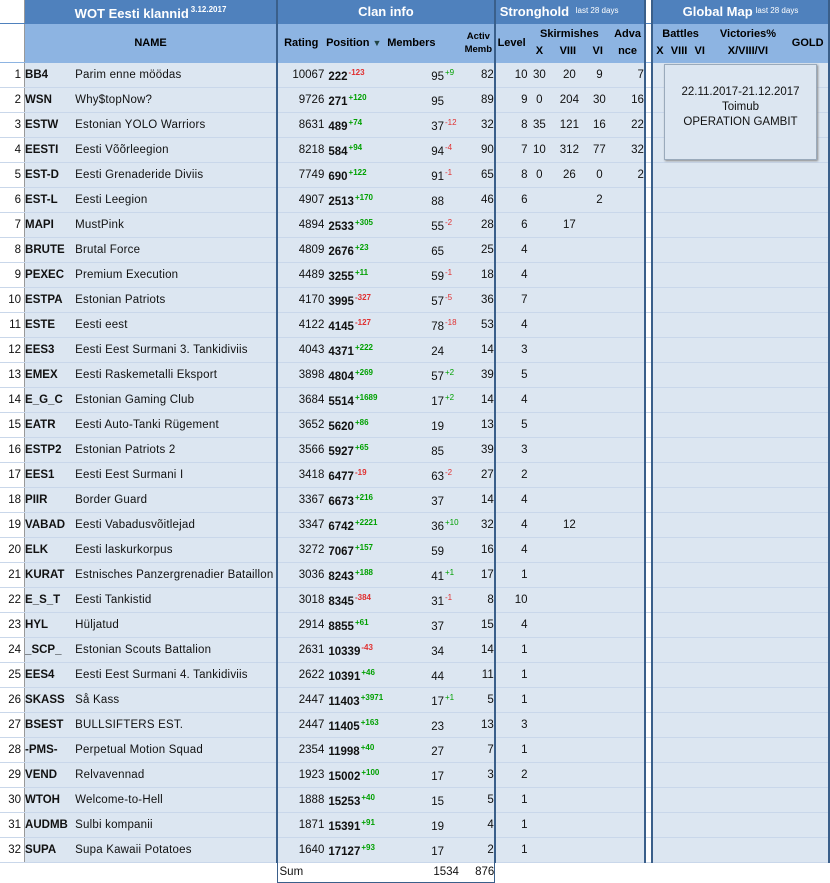 The height and width of the screenshot is (883, 830). I want to click on sort-descending-icon: ▼, so click(377, 43).